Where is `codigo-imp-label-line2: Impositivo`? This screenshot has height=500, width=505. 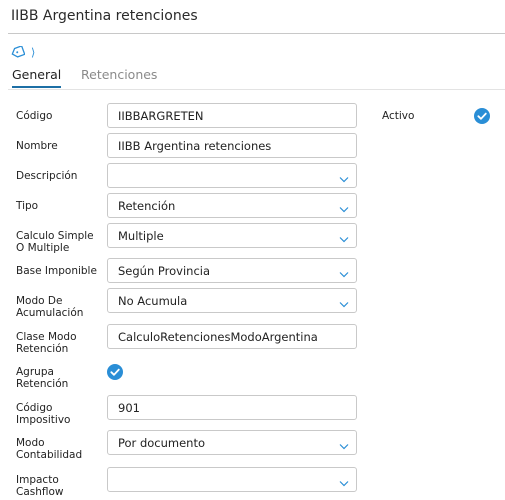 codigo-imp-label-line2: Impositivo is located at coordinates (43, 420).